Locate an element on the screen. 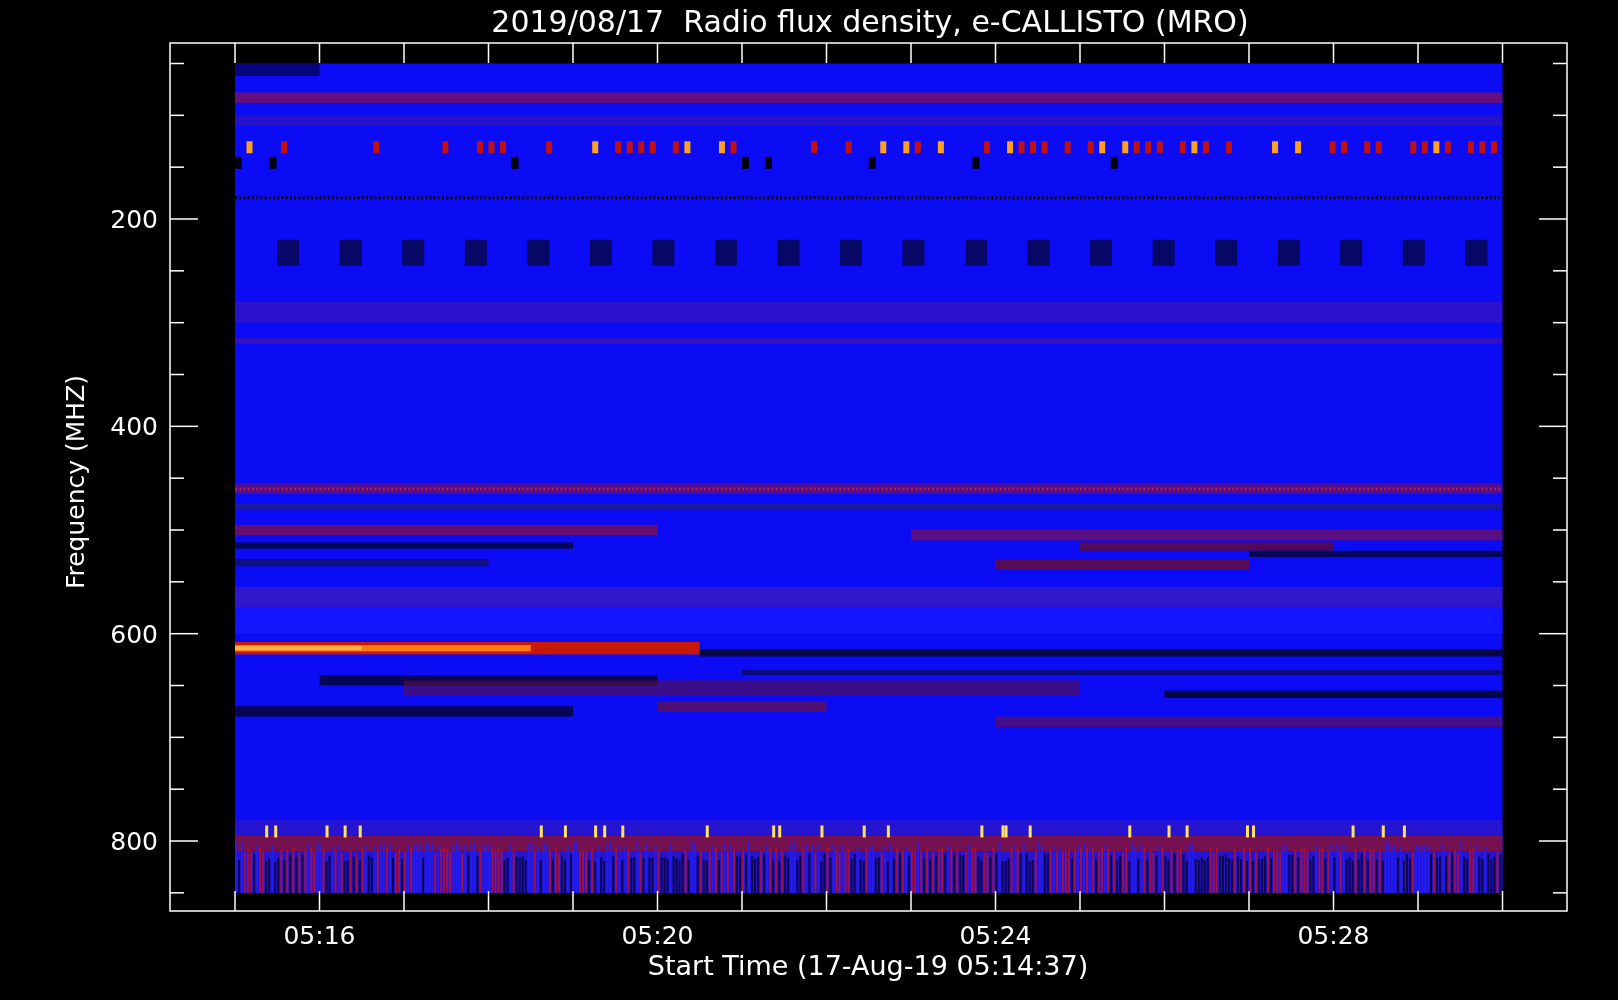  x-axis-label: Start Time (17-Aug-19 05:14:37) is located at coordinates (868, 965).